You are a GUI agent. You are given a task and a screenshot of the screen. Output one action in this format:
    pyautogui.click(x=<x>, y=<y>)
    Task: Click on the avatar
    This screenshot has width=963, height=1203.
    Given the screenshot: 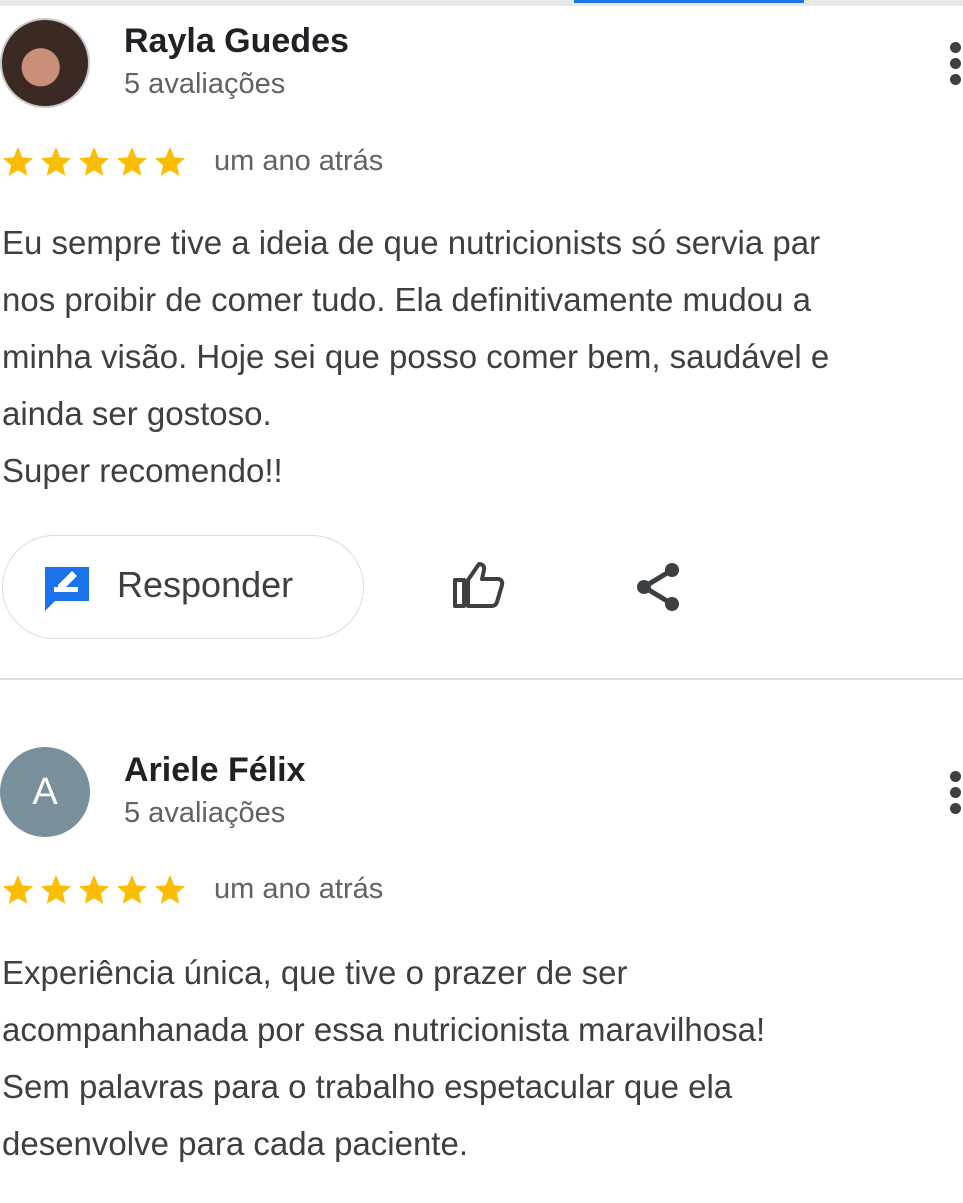 What is the action you would take?
    pyautogui.click(x=45, y=63)
    